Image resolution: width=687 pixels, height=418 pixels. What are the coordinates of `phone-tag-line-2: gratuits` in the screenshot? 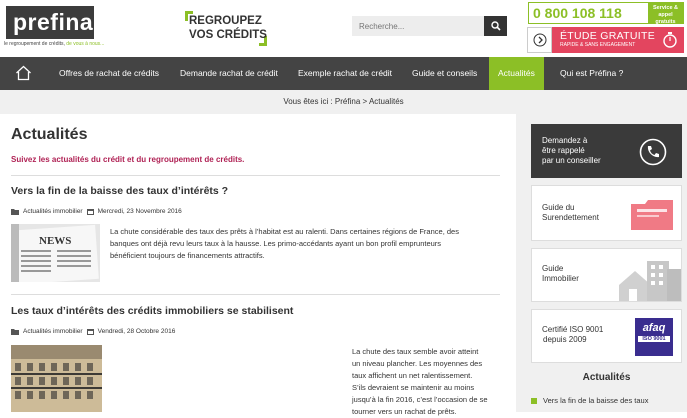 It's located at (665, 22).